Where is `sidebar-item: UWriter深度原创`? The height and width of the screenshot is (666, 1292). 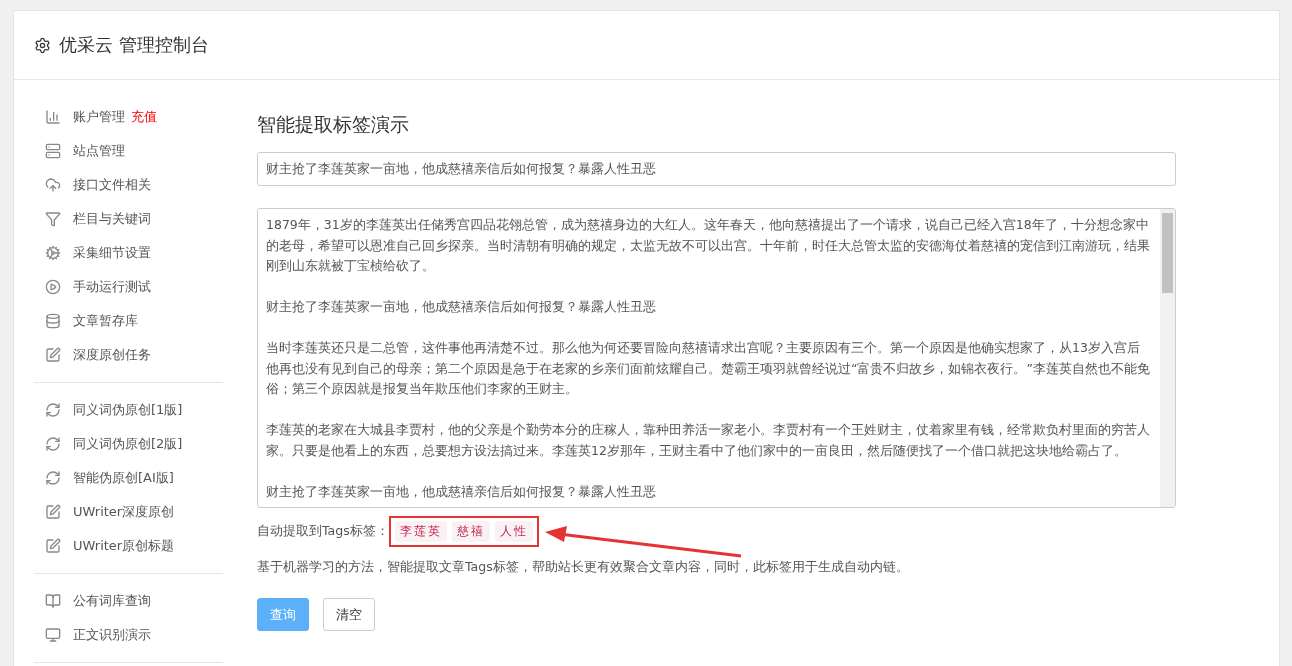
sidebar-item: UWriter深度原创 is located at coordinates (128, 512).